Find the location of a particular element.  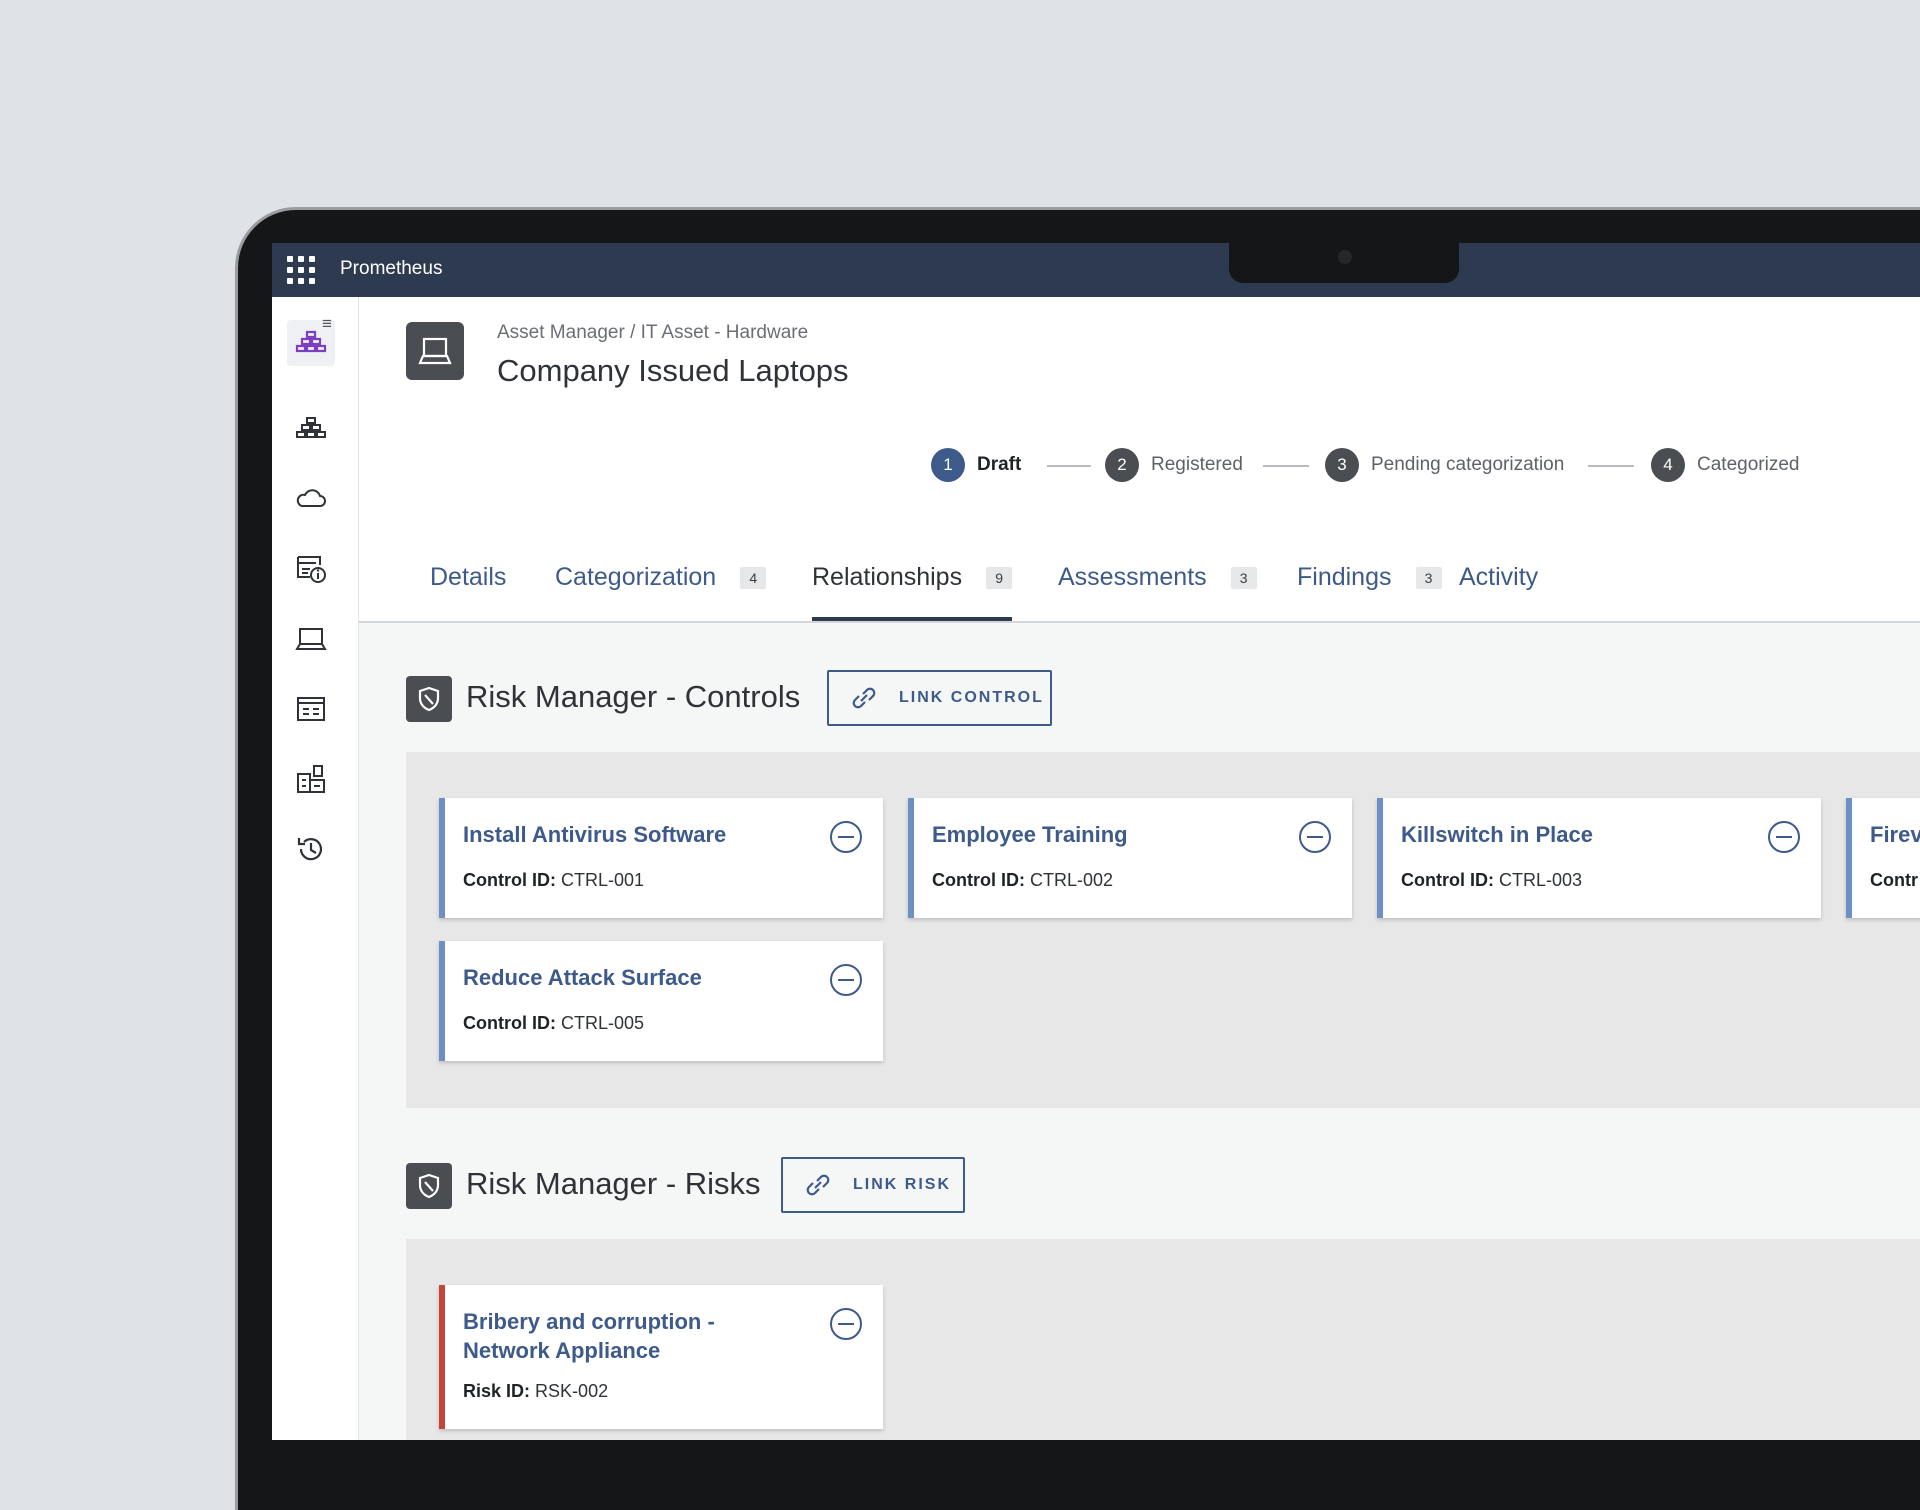

button-label: LINK RISK is located at coordinates (902, 1184).